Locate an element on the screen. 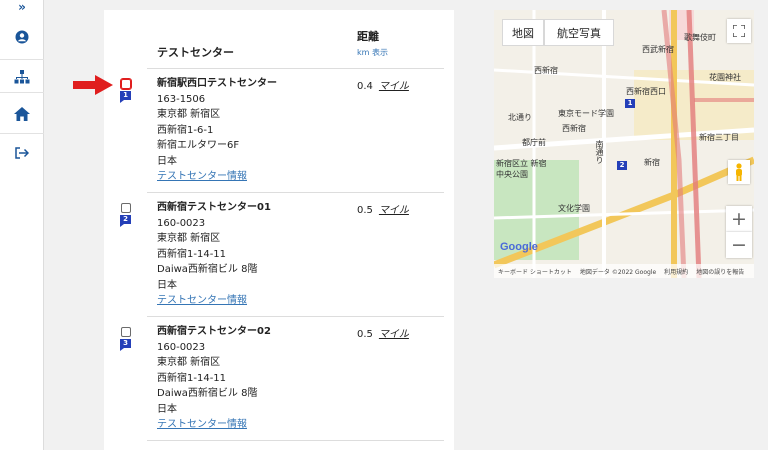 Image resolution: width=768 pixels, height=450 pixels. map-pin-icon: 2 is located at coordinates (125, 221).